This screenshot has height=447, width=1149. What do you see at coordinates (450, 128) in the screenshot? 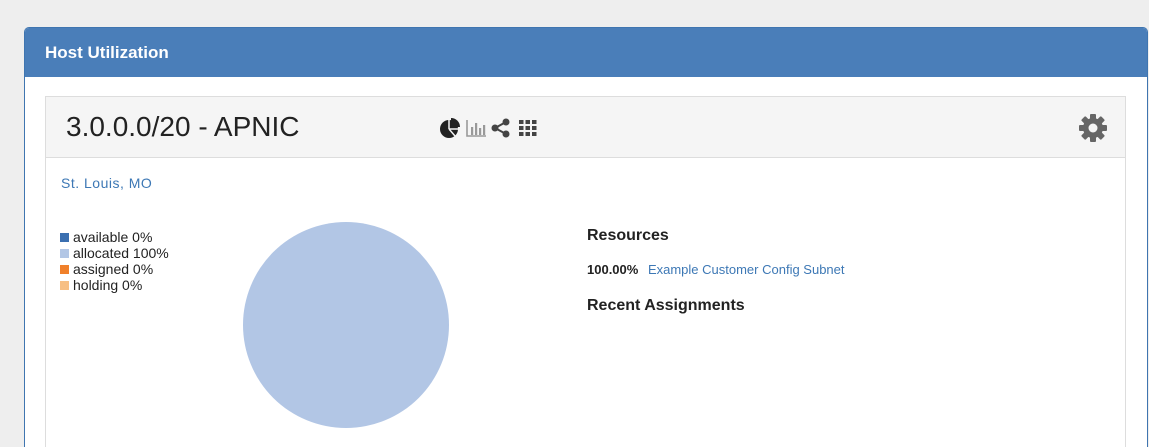
I see `pie-chart-icon` at bounding box center [450, 128].